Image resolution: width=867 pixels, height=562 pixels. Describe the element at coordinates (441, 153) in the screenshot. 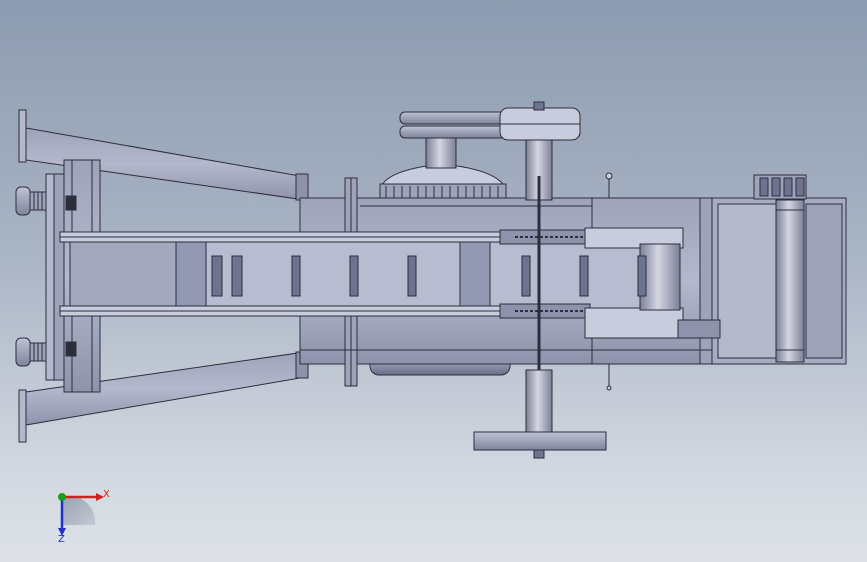

I see `gear-shaft` at that location.